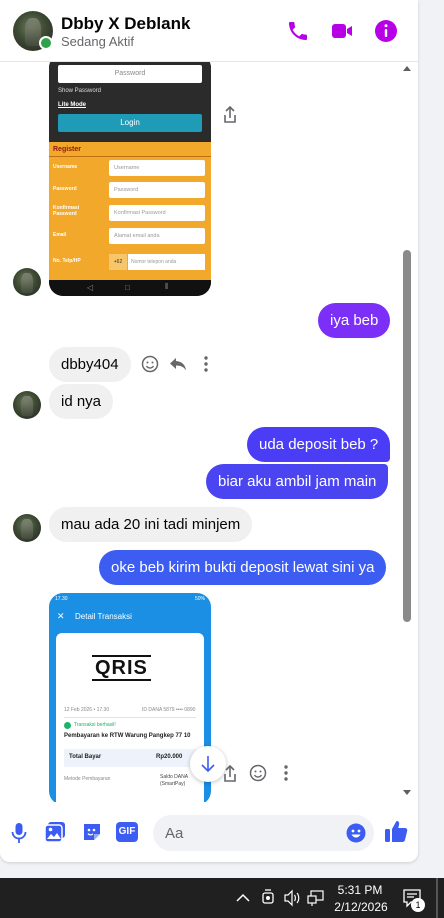 This screenshot has width=444, height=918. What do you see at coordinates (127, 287) in the screenshot?
I see `nav-home-icon: □` at bounding box center [127, 287].